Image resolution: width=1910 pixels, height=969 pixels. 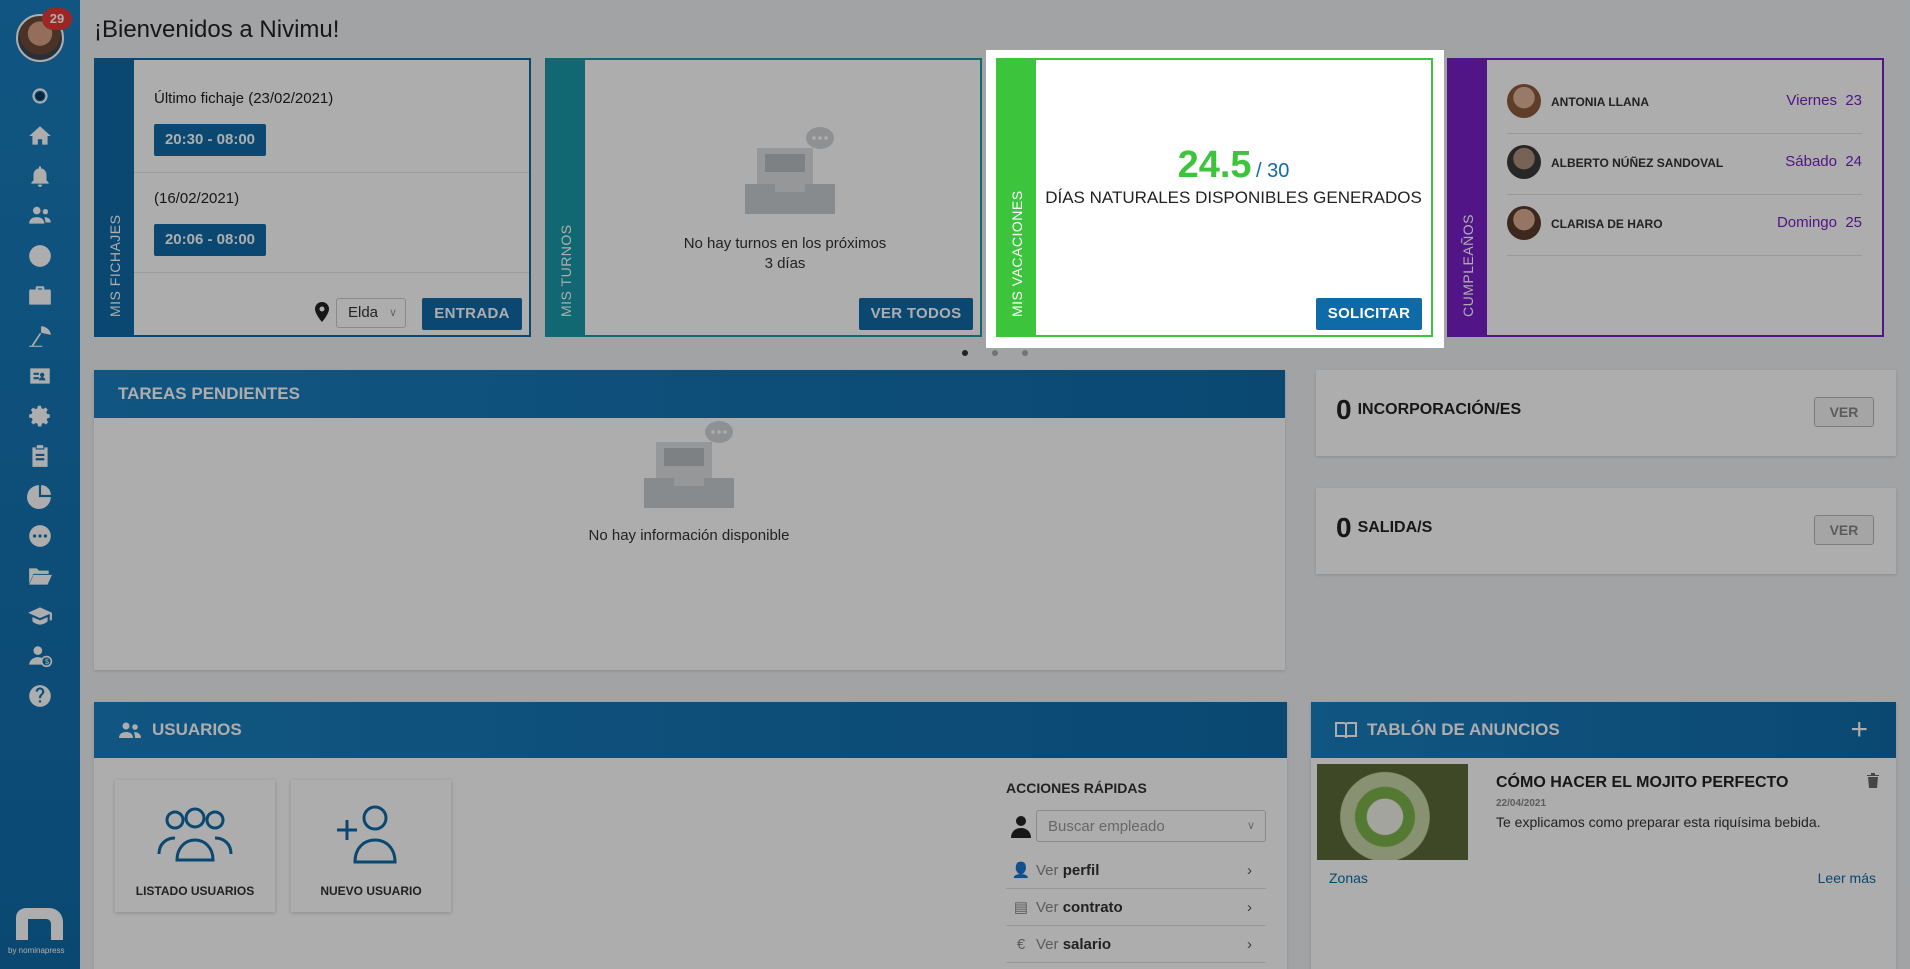 I want to click on birthday-row: ALBERTO NÚÑEZ SANDOVAL Sábado 24, so click(x=1684, y=165).